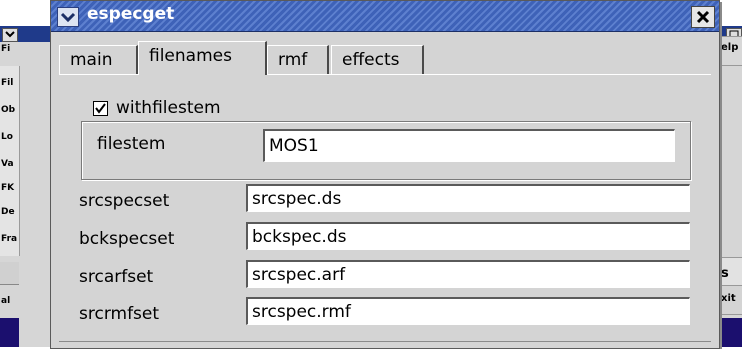  I want to click on withfilestem-checkbox, so click(100, 108).